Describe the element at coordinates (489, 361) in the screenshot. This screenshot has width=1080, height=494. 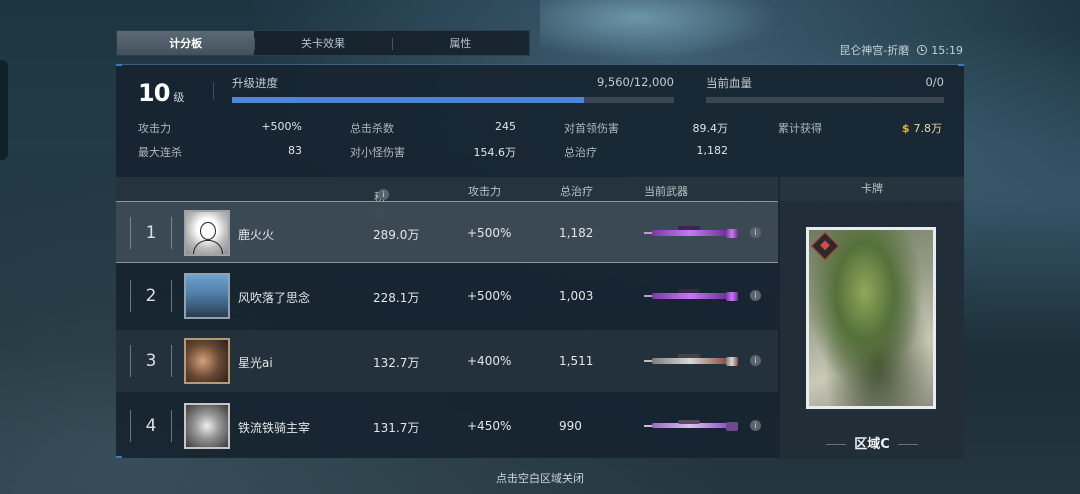
I see `attack: +400%` at that location.